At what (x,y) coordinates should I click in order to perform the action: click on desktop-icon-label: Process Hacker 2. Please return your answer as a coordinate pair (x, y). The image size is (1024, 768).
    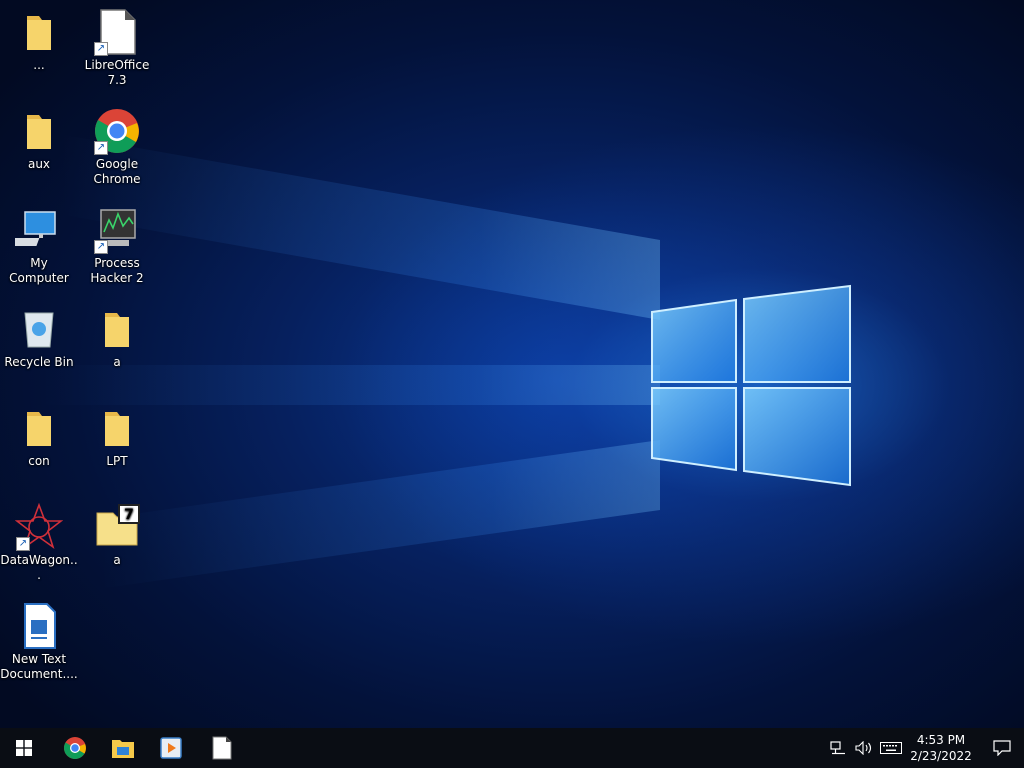
    Looking at the image, I should click on (117, 270).